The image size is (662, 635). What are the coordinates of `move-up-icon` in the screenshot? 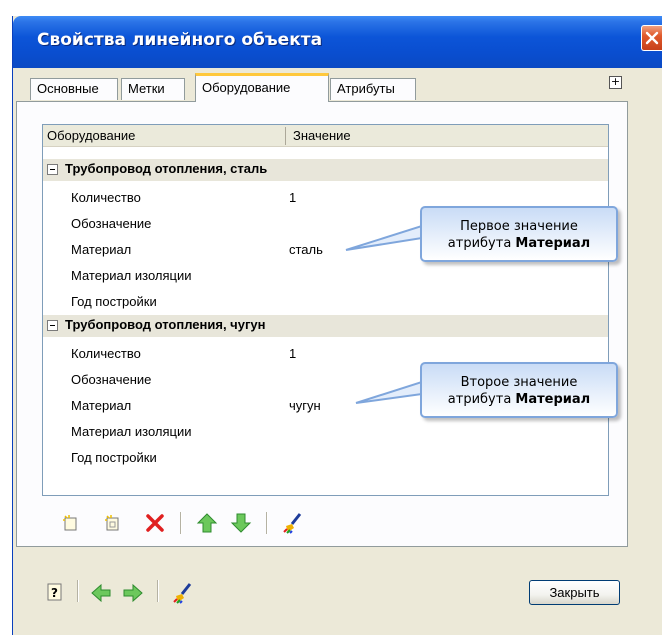 It's located at (207, 523).